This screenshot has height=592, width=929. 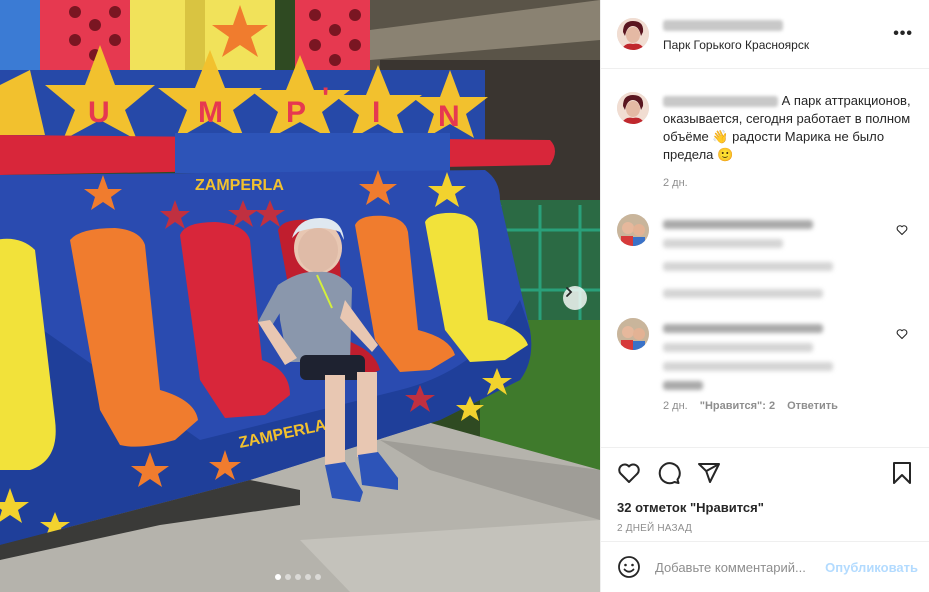 What do you see at coordinates (765, 507) in the screenshot?
I see `likes-count: 32 отметок "Нравится"` at bounding box center [765, 507].